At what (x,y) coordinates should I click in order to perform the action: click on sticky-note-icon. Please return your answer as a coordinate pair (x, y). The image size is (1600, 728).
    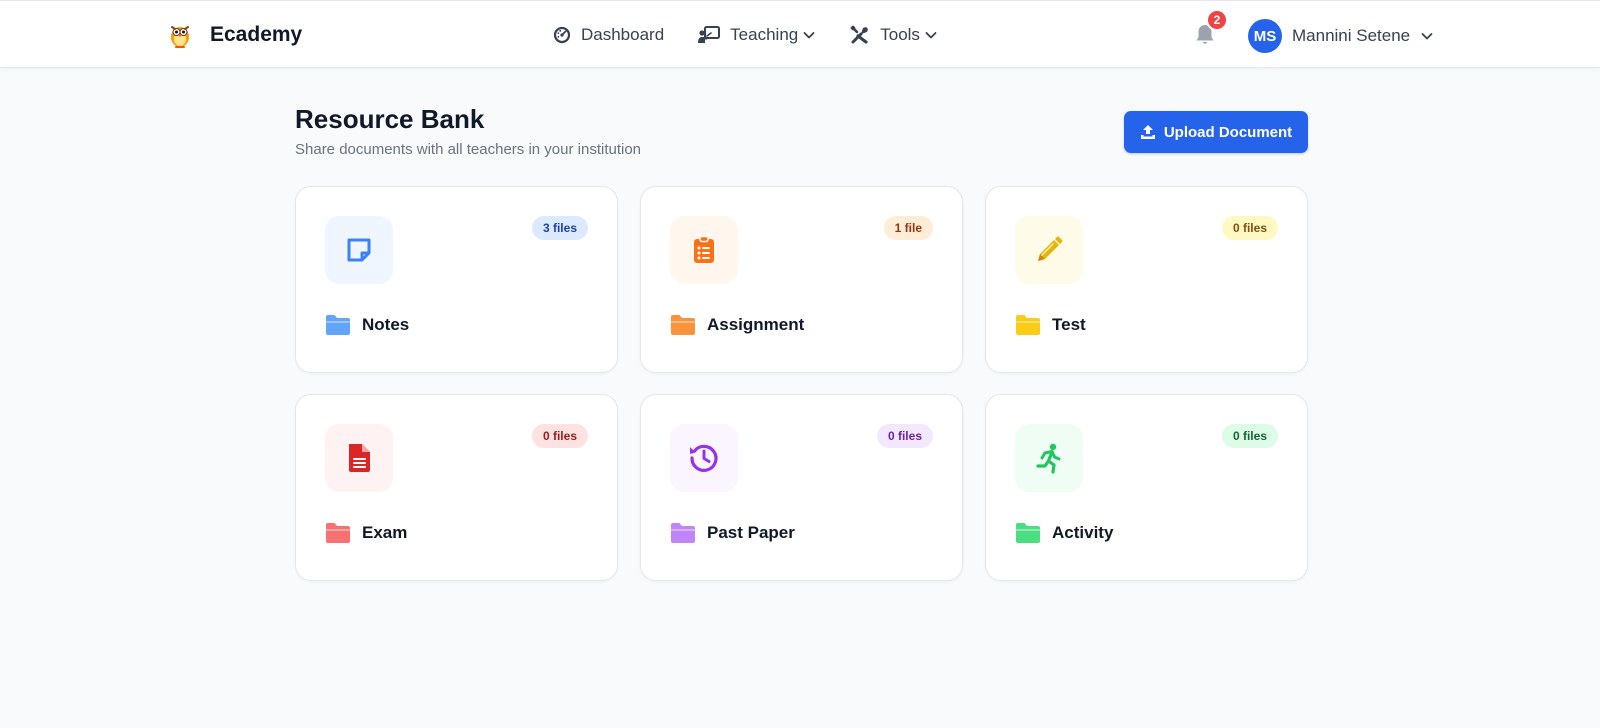
    Looking at the image, I should click on (359, 250).